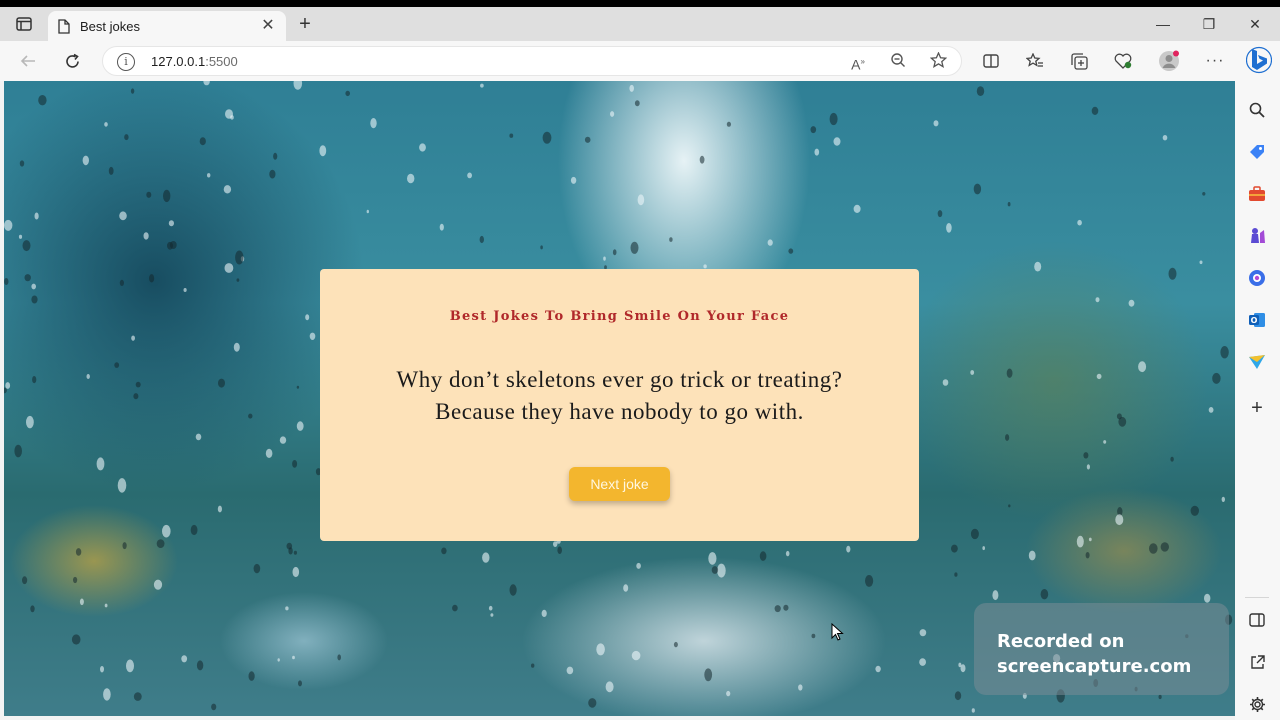  What do you see at coordinates (1257, 110) in the screenshot?
I see `sidebar-search-button` at bounding box center [1257, 110].